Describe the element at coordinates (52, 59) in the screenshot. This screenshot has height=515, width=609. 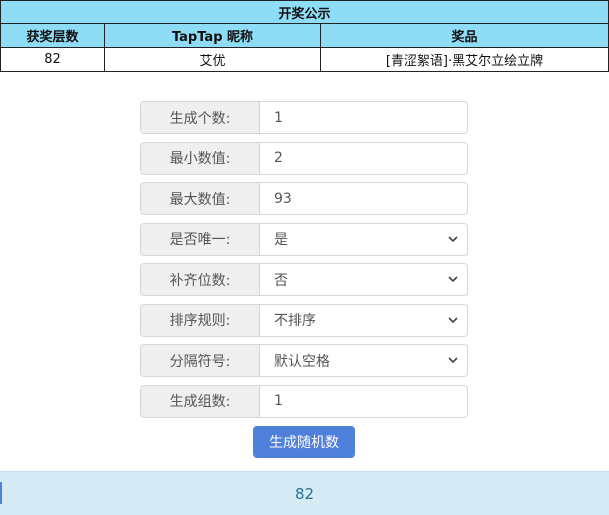
I see `cell-floor: 82` at that location.